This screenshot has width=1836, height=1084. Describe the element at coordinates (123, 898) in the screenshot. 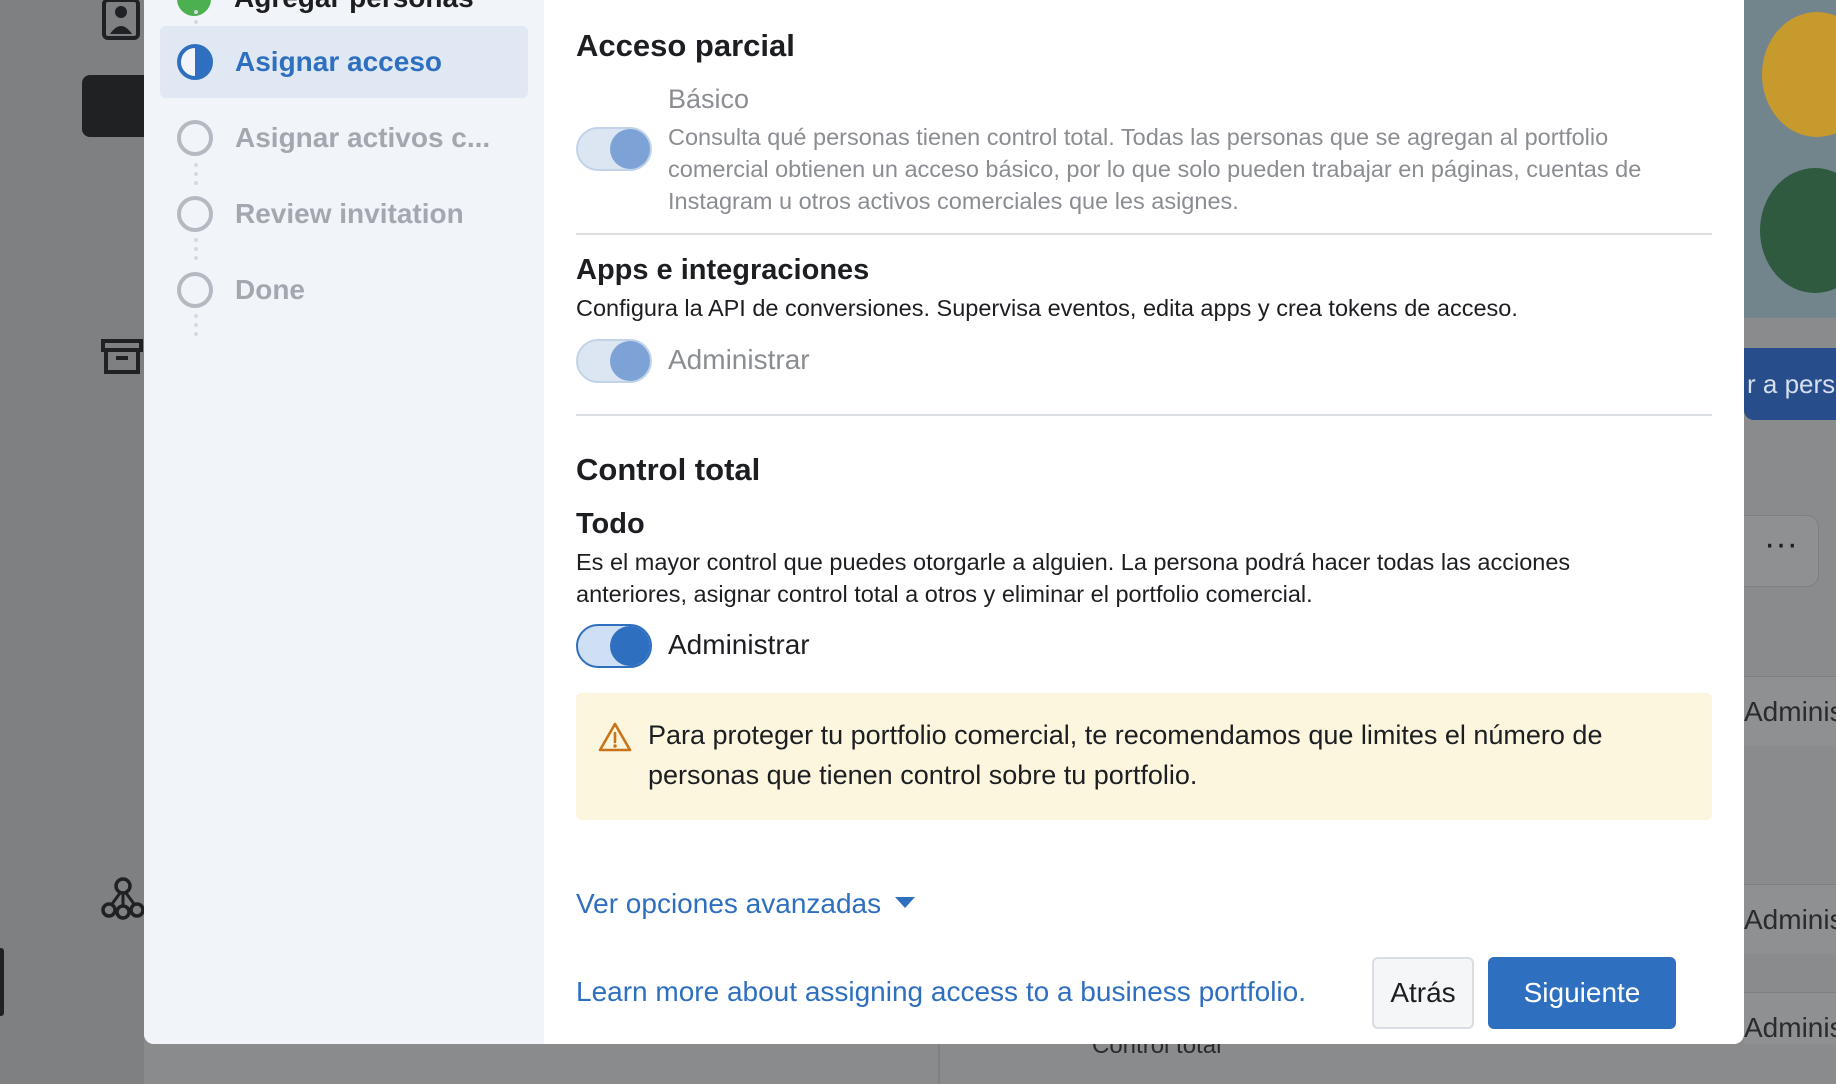

I see `network-icon` at that location.